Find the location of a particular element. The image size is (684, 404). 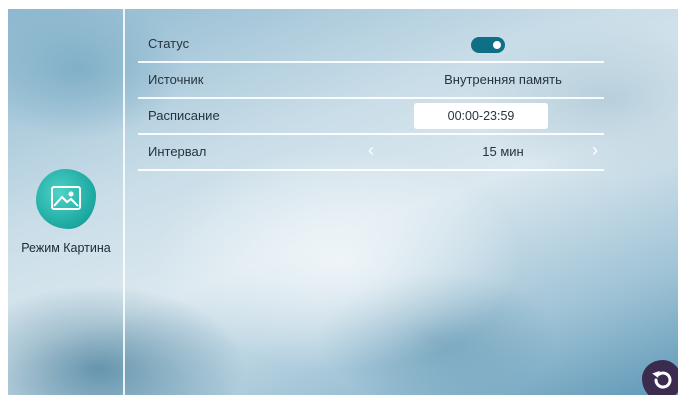

source-label: Источник is located at coordinates (176, 79).